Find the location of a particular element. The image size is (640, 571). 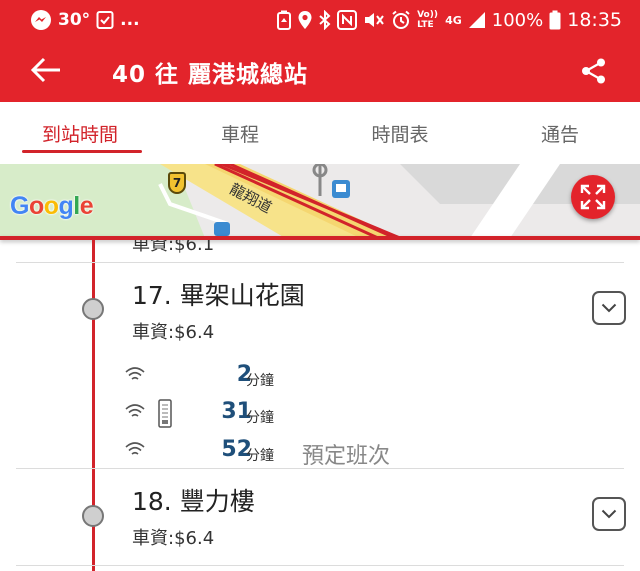

eta-row: 2 分鐘 is located at coordinates (324, 377).